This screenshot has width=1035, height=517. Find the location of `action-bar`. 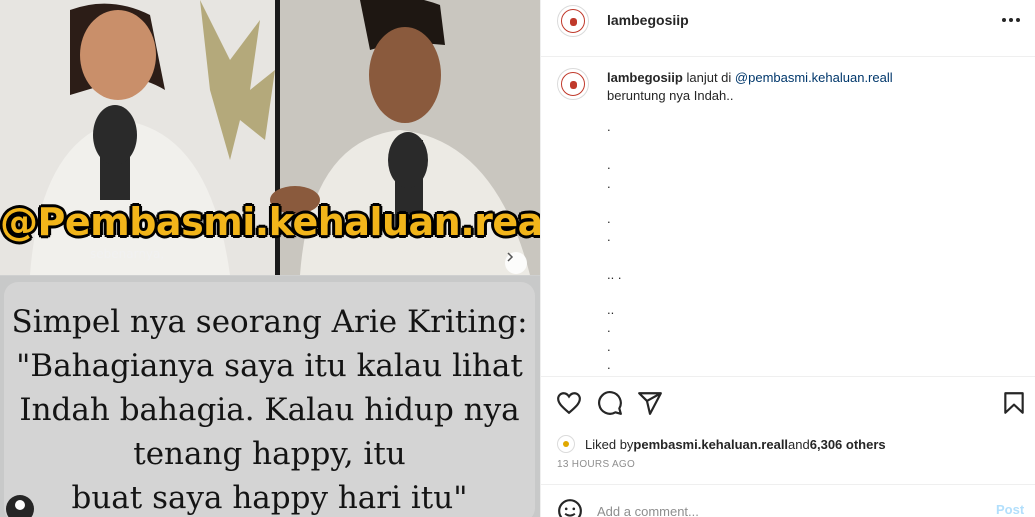

action-bar is located at coordinates (788, 403).